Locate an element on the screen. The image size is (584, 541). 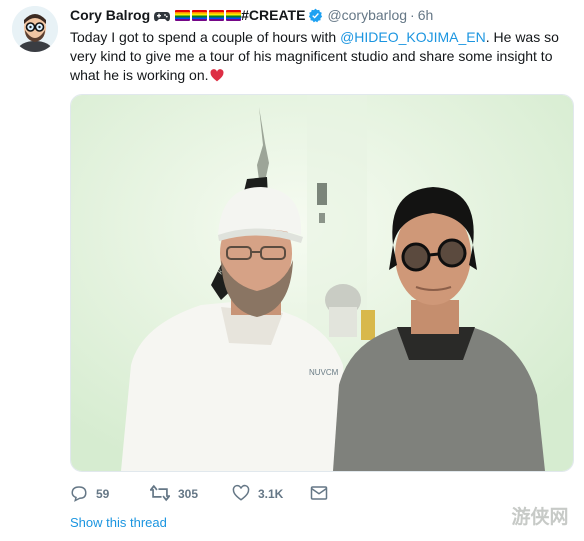
watermark-text: 游侠网 is located at coordinates (539, 516).